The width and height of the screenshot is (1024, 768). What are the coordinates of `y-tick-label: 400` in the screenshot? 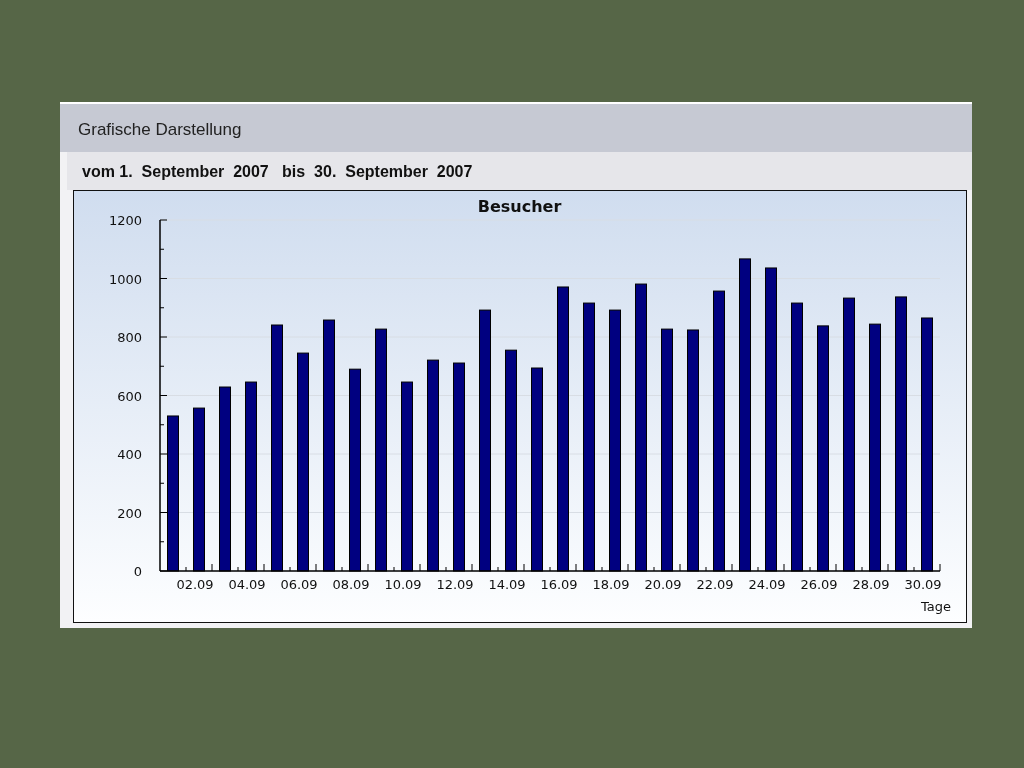 It's located at (129, 454).